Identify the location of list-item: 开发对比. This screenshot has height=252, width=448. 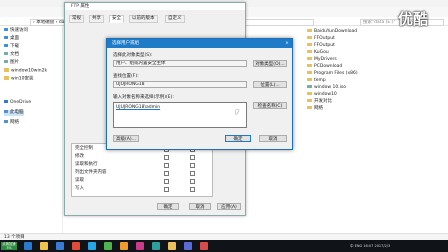
(319, 101).